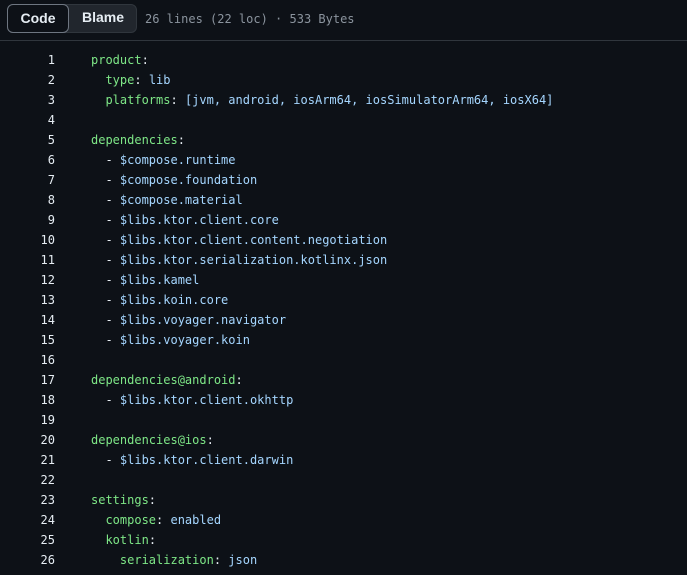  I want to click on code-text: settings:, so click(123, 500).